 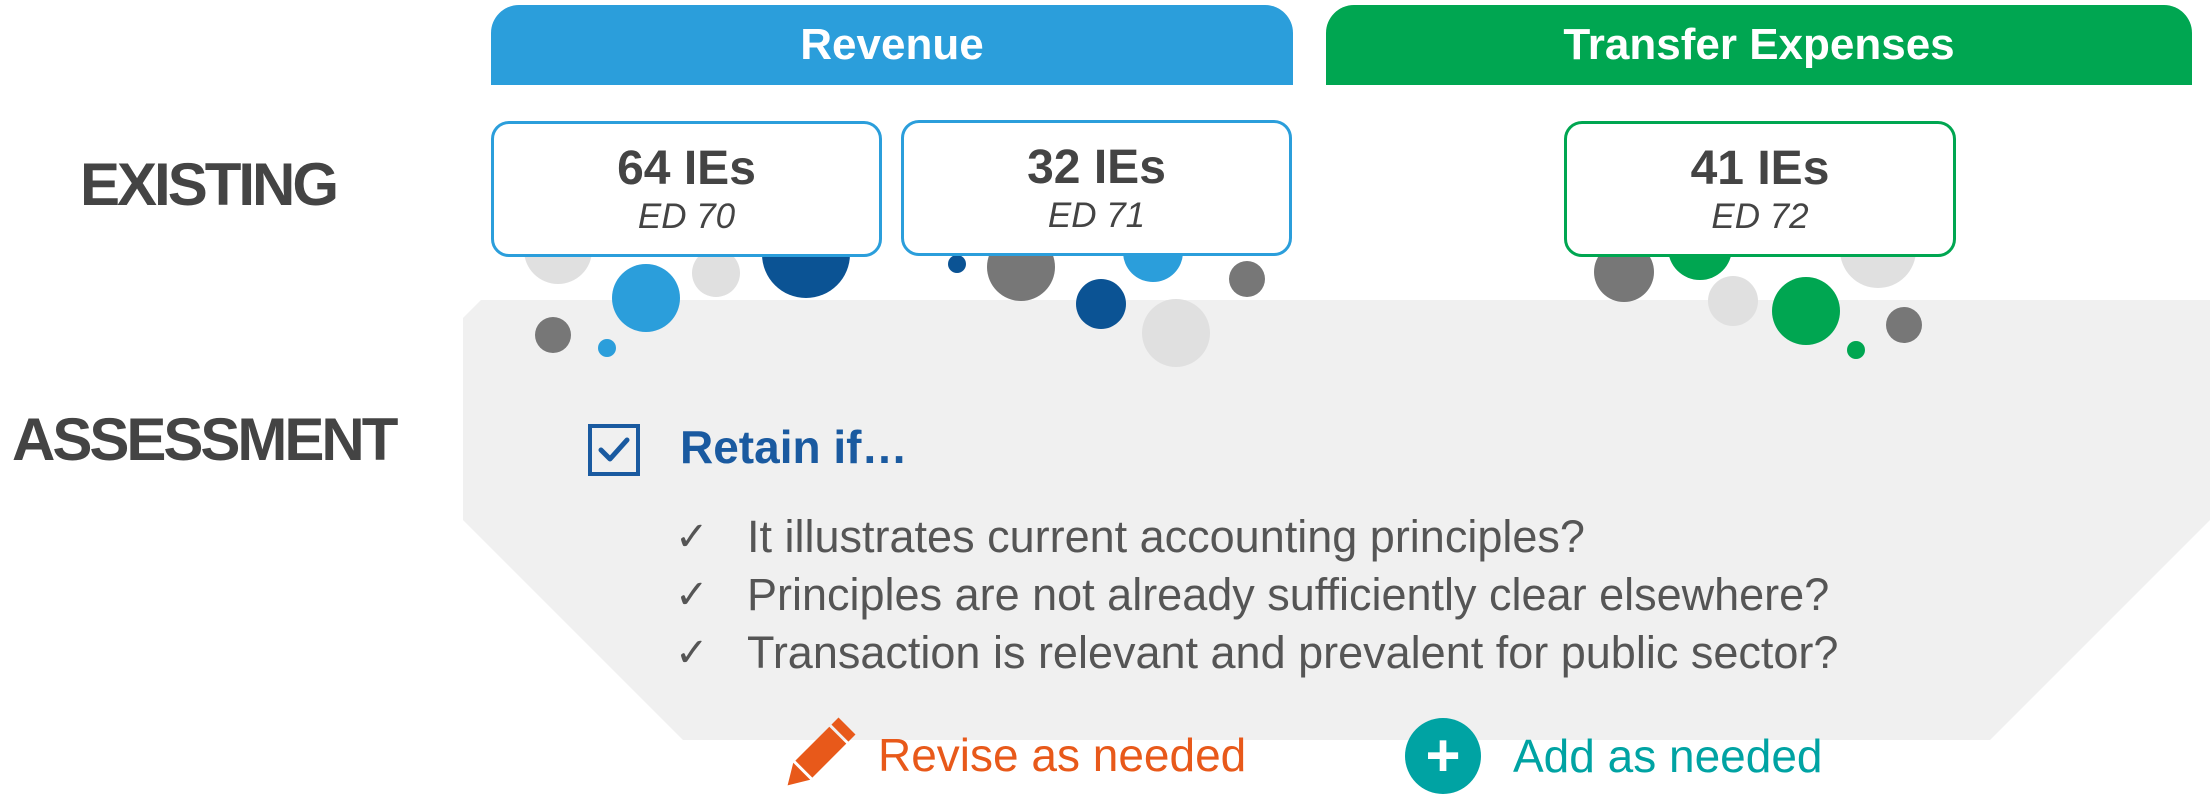 I want to click on revise-as-needed: Revise as needed, so click(x=1012, y=755).